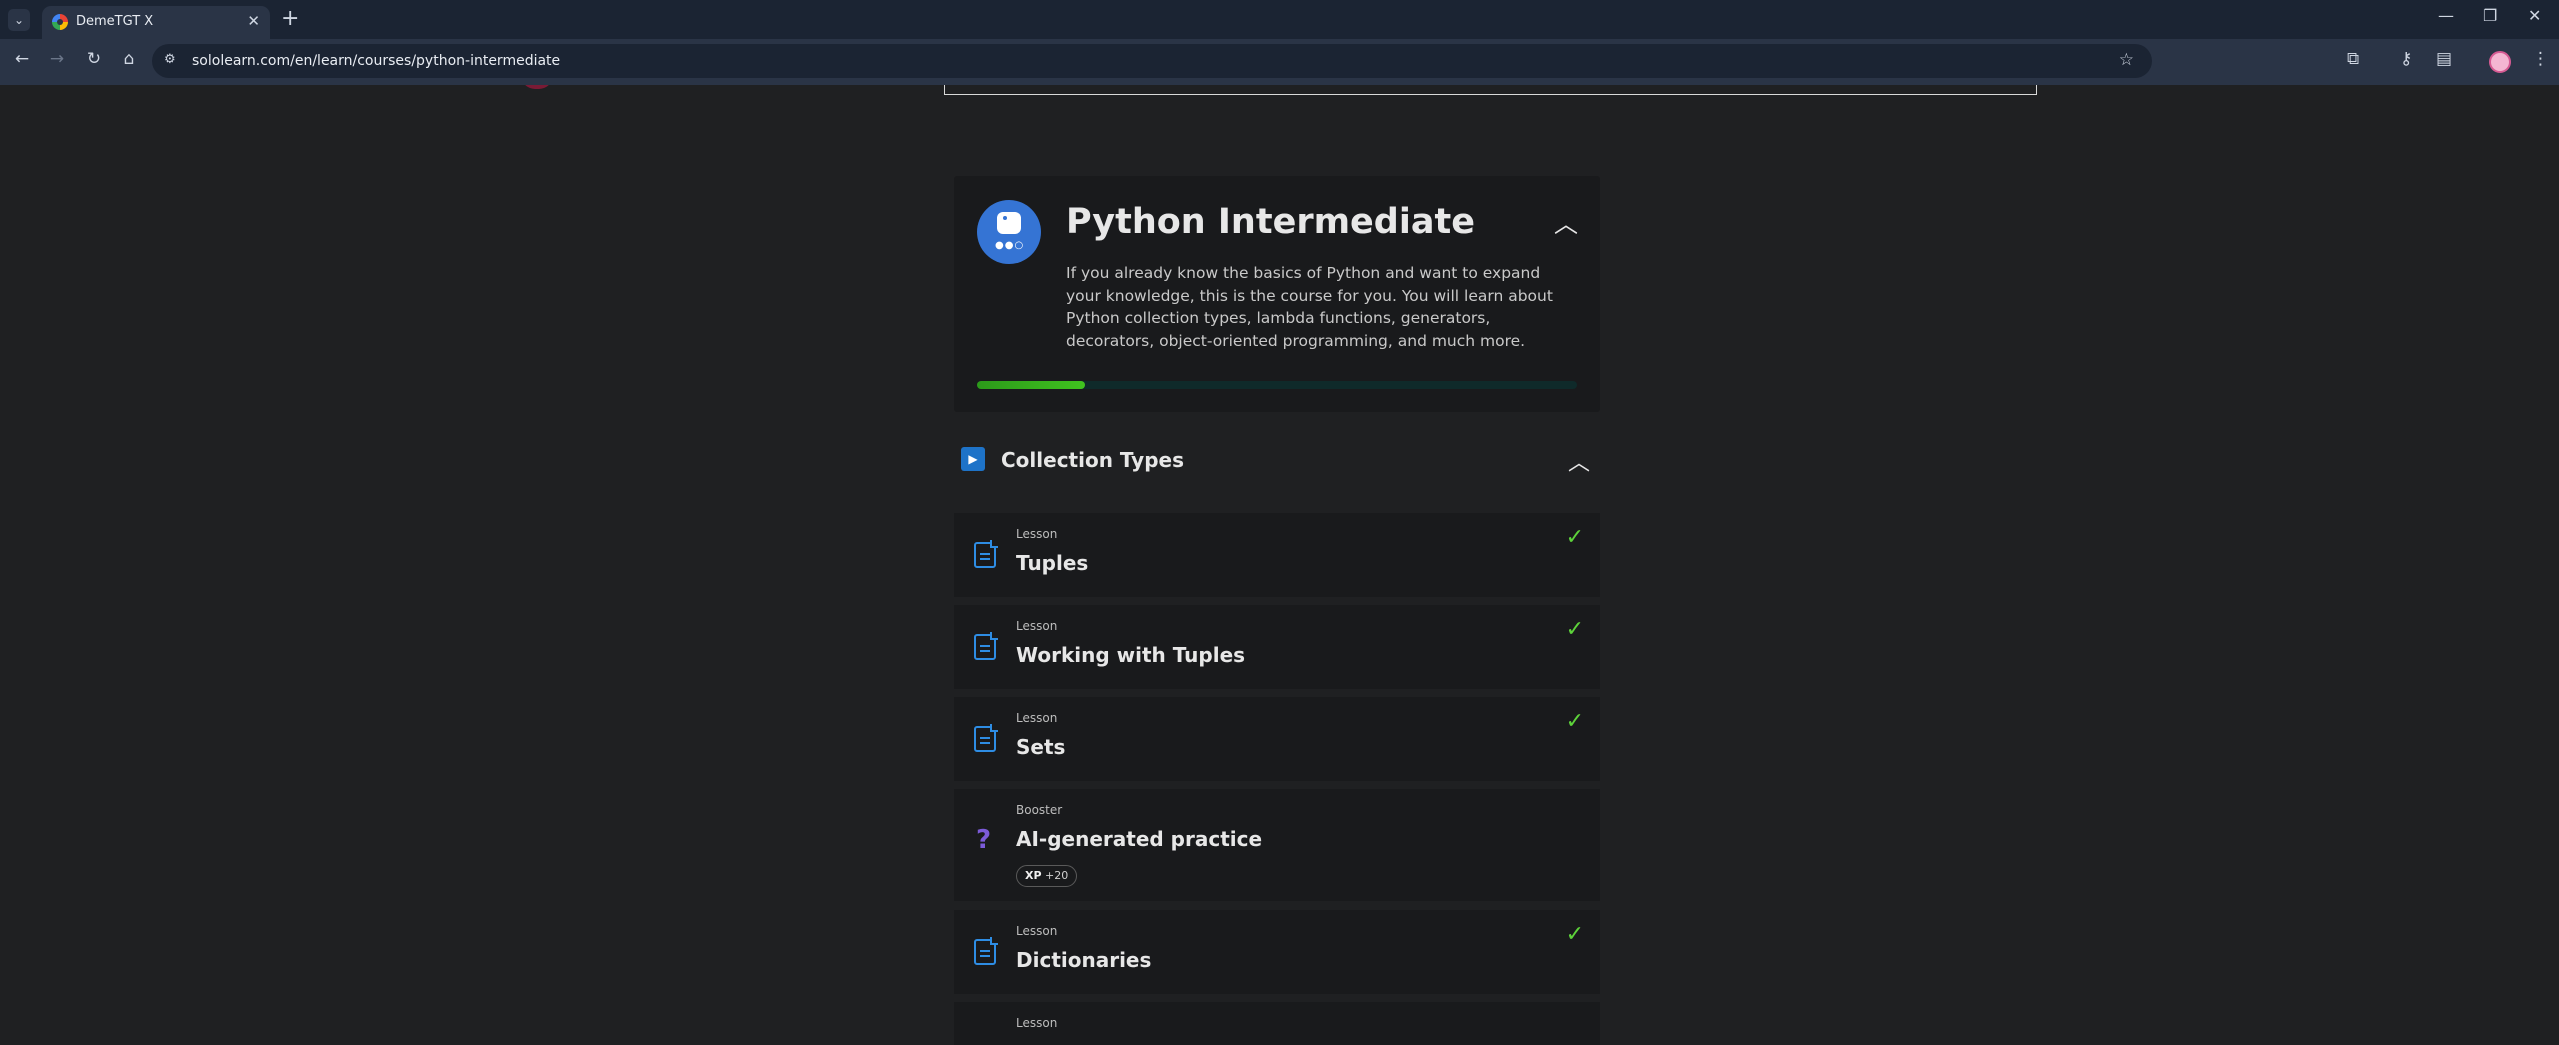 The width and height of the screenshot is (2559, 1045). Describe the element at coordinates (2490, 15) in the screenshot. I see `restore-window-icon: ❐` at that location.